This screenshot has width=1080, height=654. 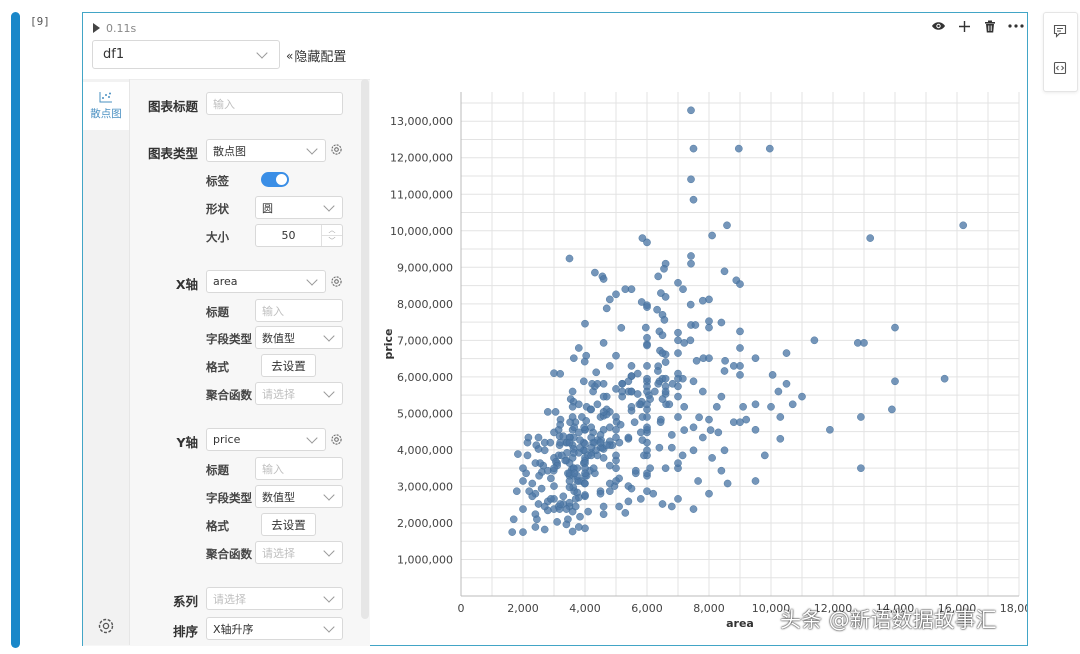 I want to click on x-axis-gear-icon, so click(x=336, y=283).